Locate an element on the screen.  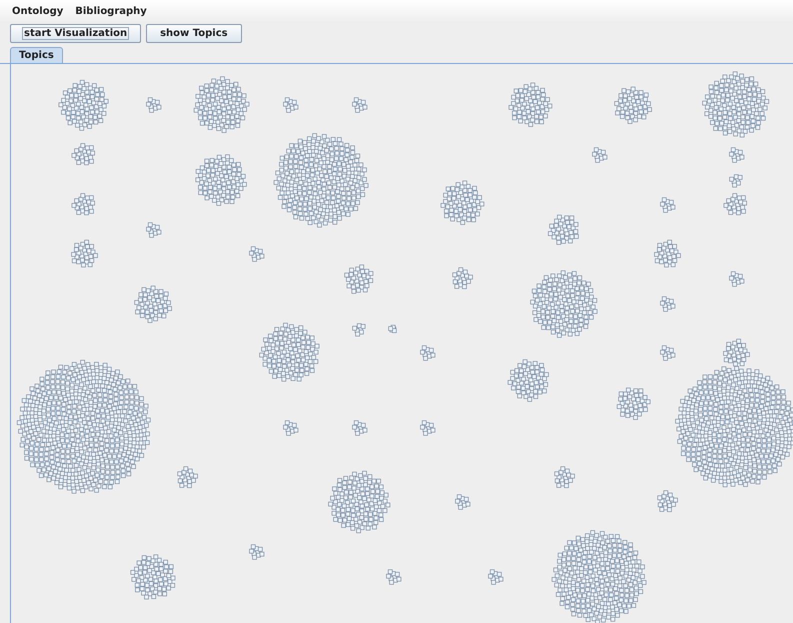
toolbar-button: show Topics is located at coordinates (194, 33).